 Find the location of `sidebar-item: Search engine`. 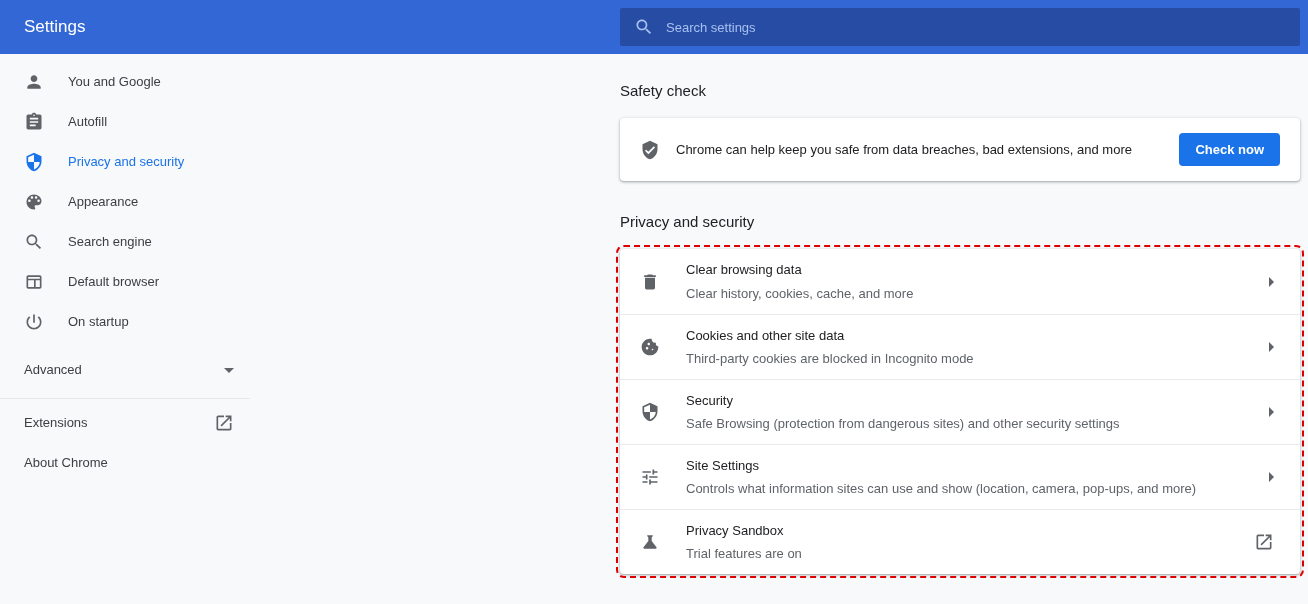

sidebar-item: Search engine is located at coordinates (125, 242).